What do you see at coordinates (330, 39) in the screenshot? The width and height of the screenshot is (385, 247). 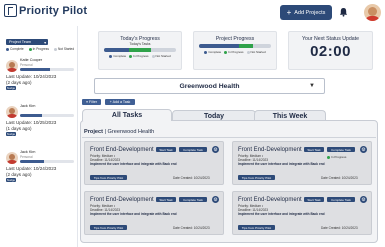 I see `card-title: Your Next Status Update` at bounding box center [330, 39].